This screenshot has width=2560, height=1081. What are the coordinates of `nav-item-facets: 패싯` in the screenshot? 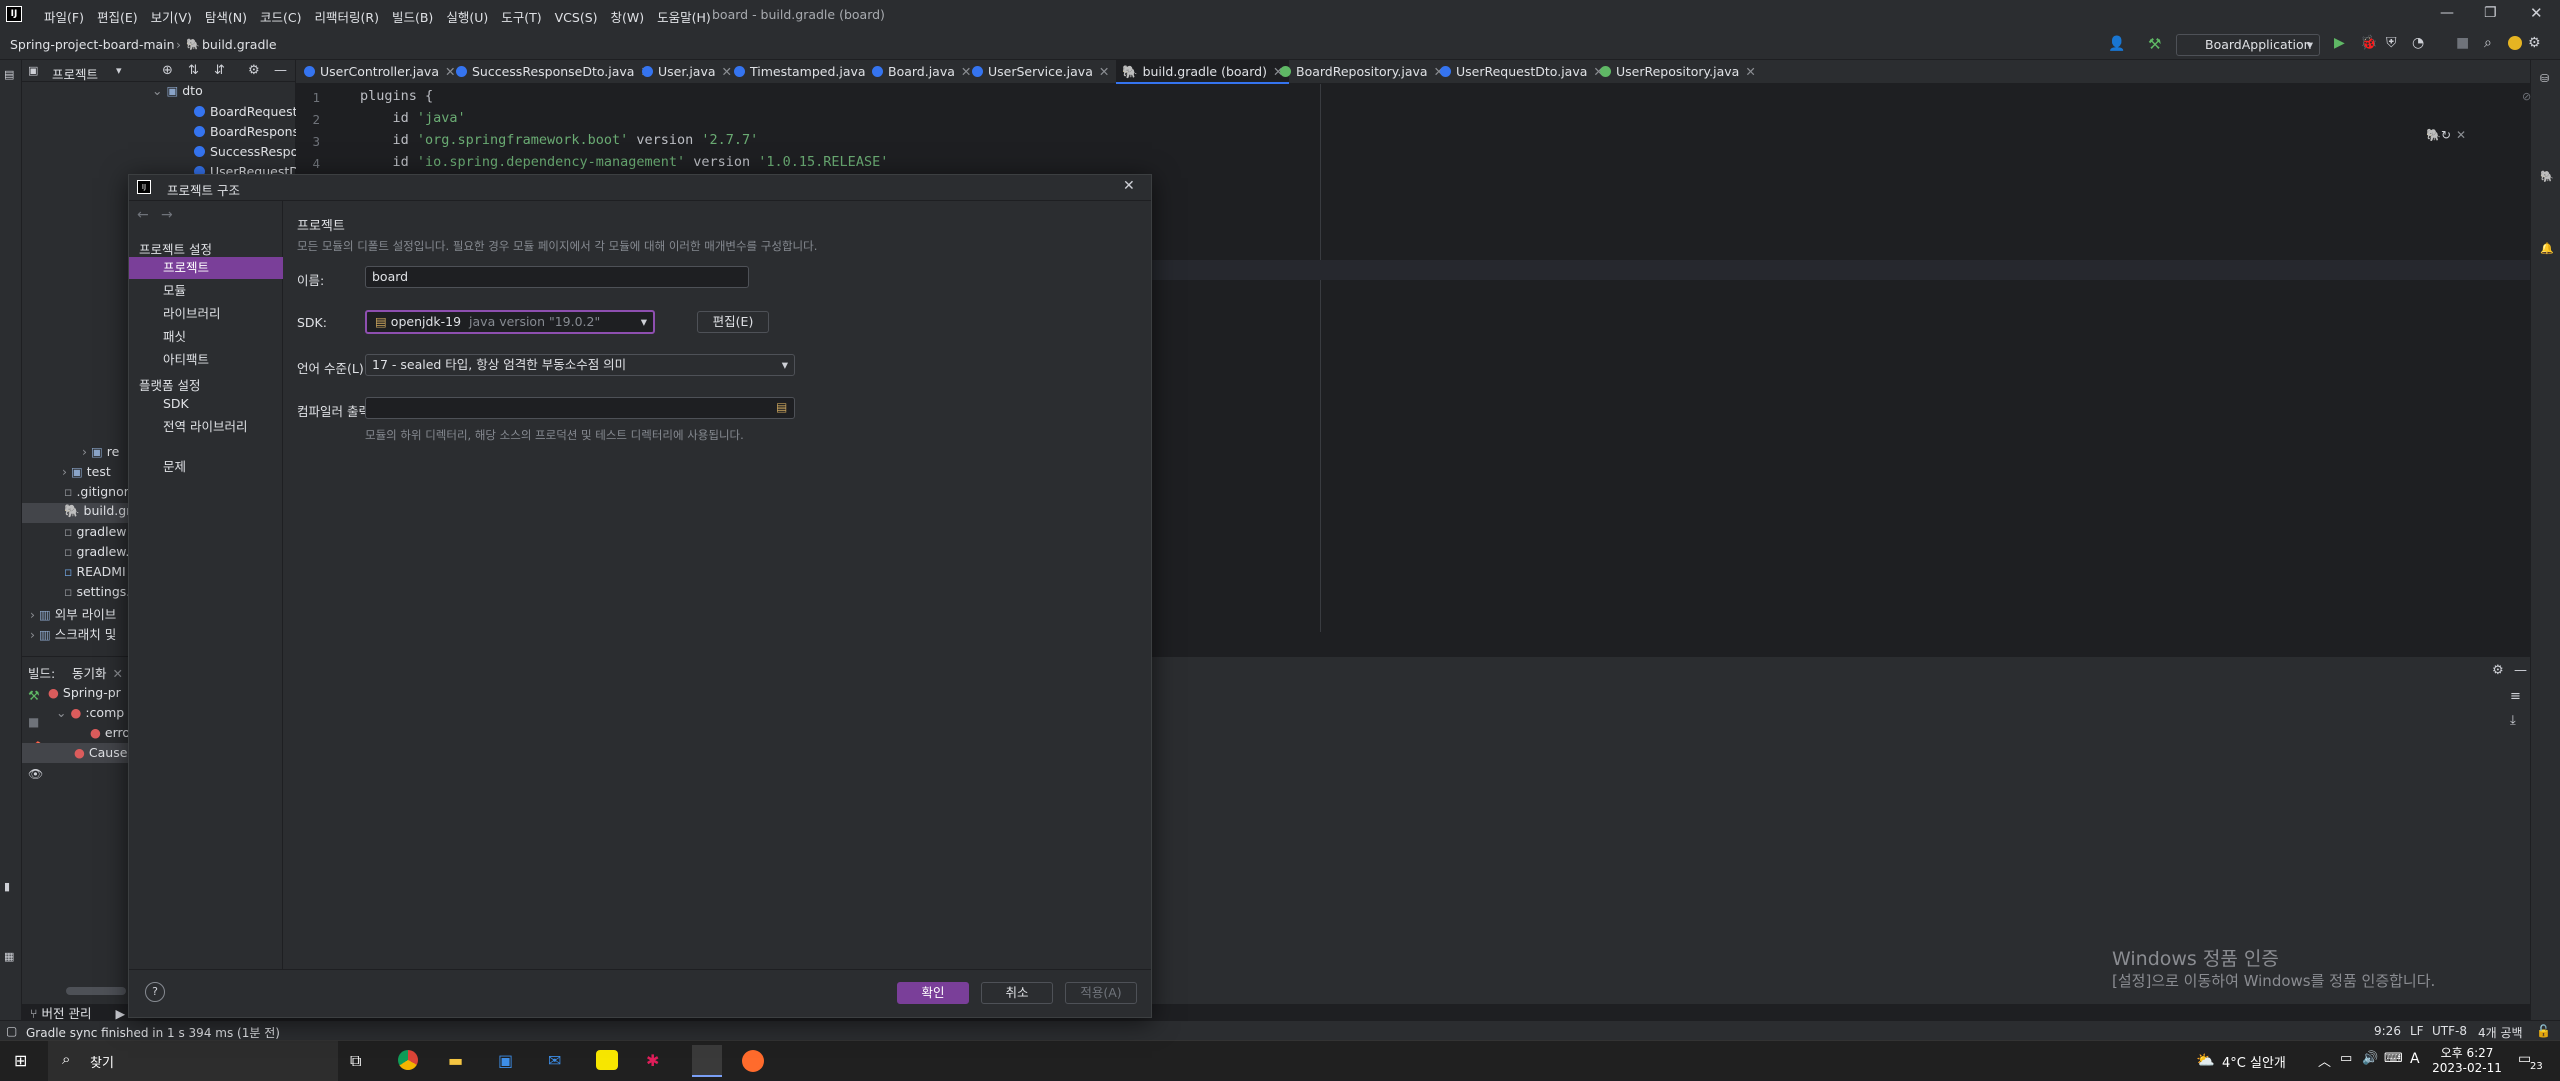 It's located at (206, 337).